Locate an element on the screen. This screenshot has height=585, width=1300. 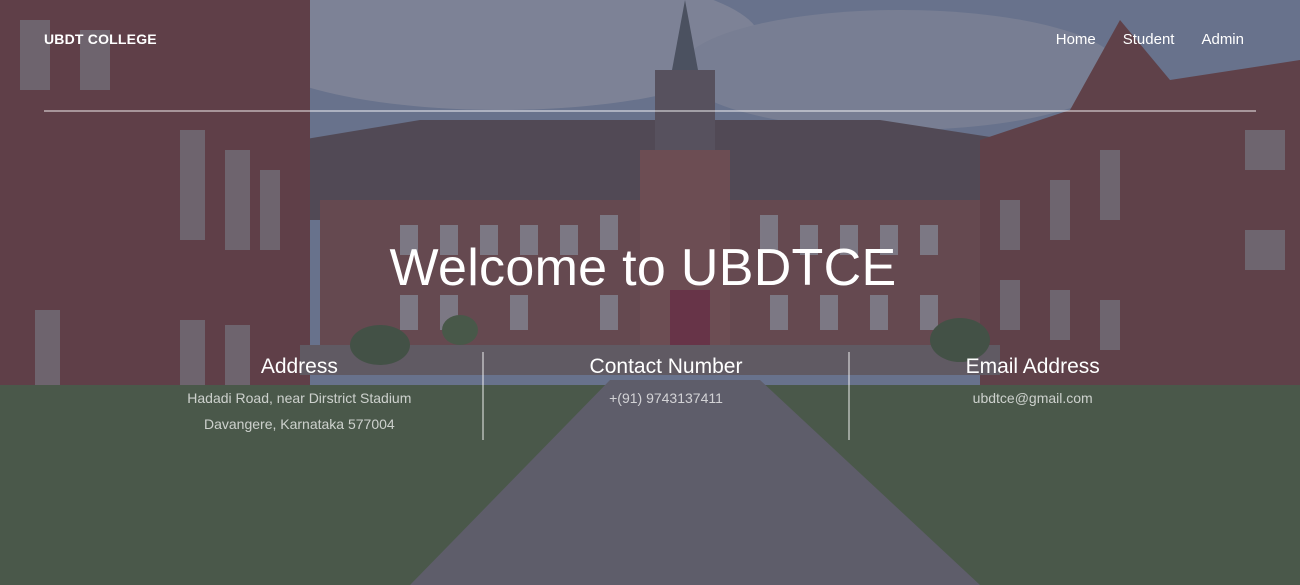
contact-block: Contact Number +(91) 9743137411 is located at coordinates (665, 396).